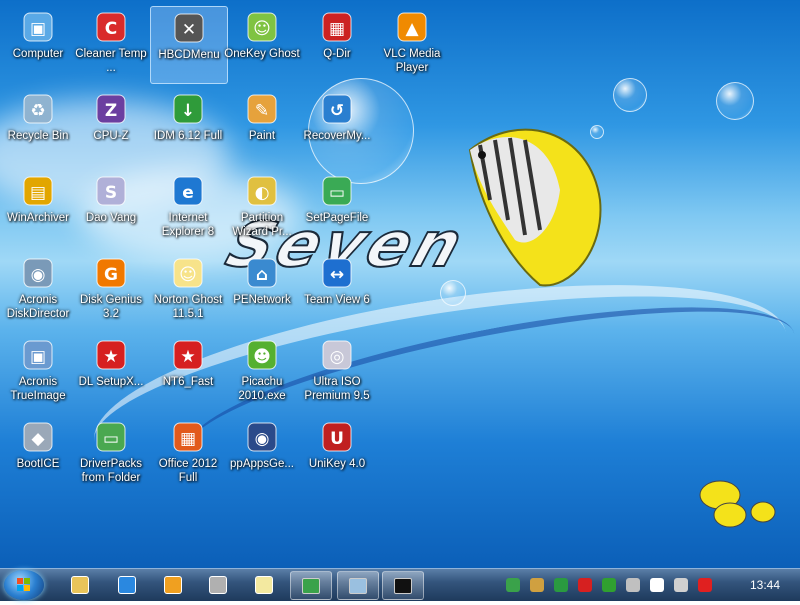 The image size is (800, 605). I want to click on desktop-icon: ★ NT6_Fast, so click(188, 372).